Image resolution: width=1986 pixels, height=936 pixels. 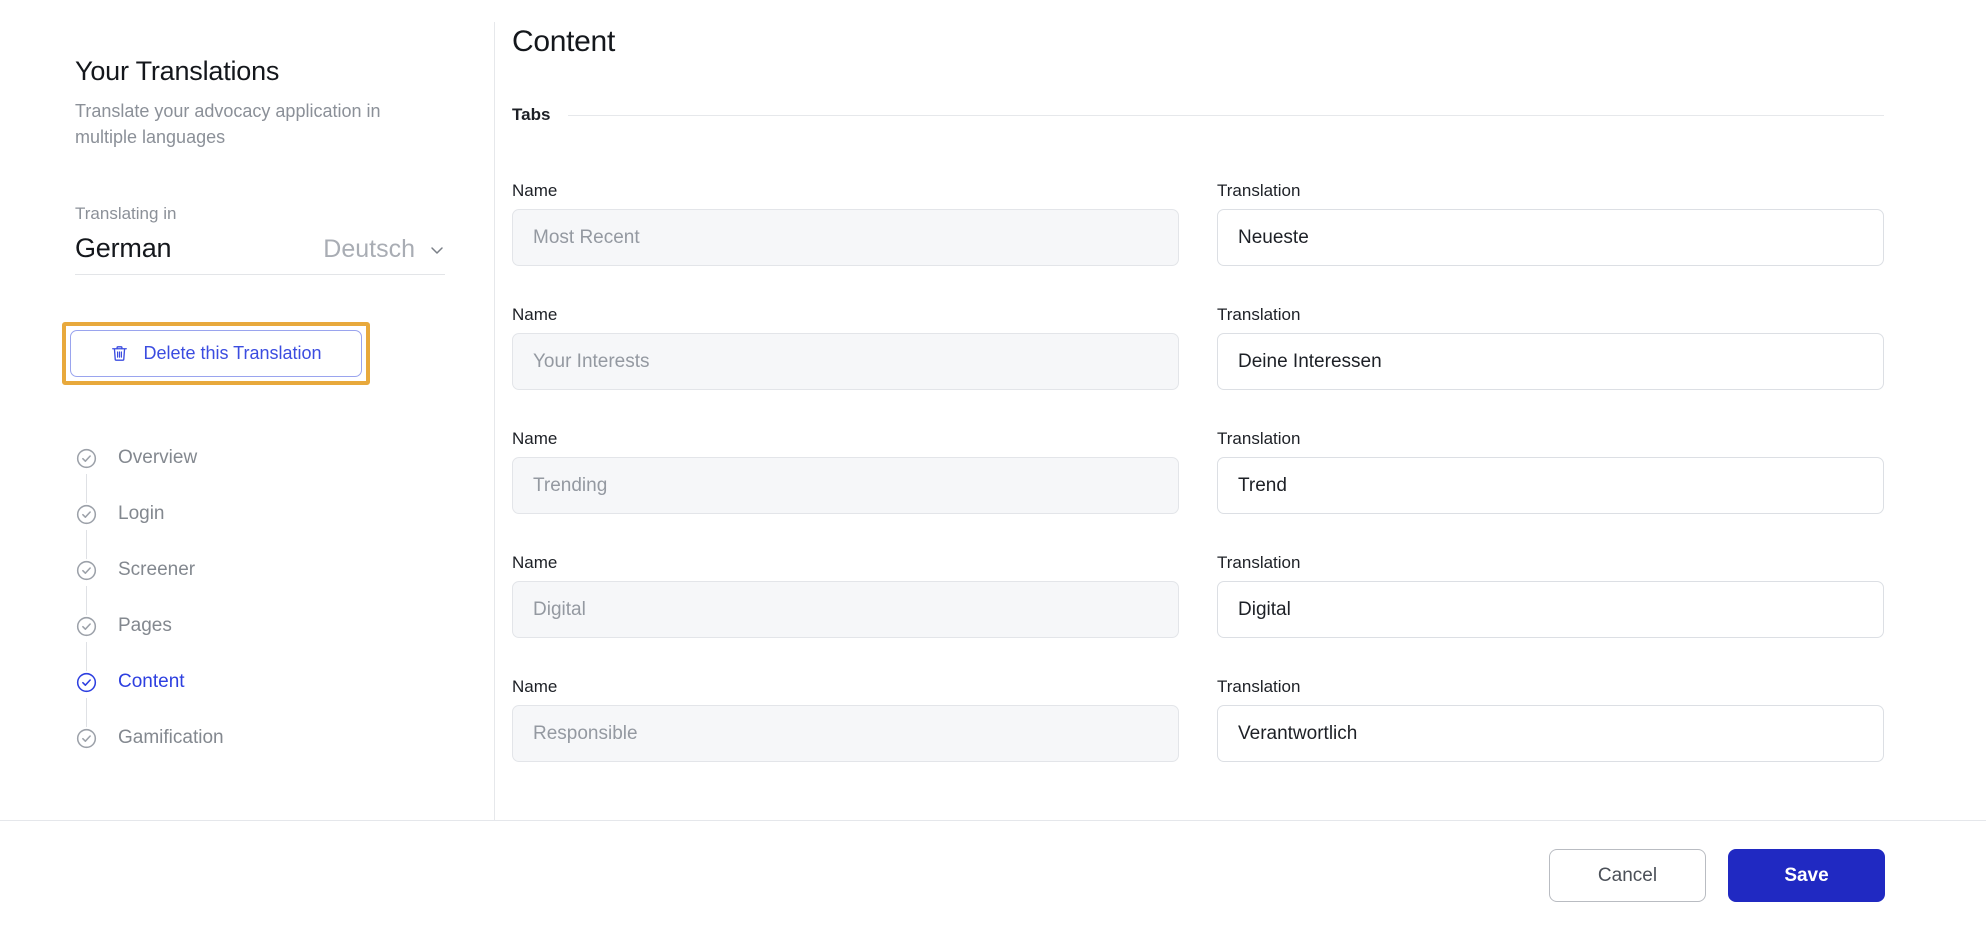 I want to click on step-label: Overview, so click(x=158, y=457).